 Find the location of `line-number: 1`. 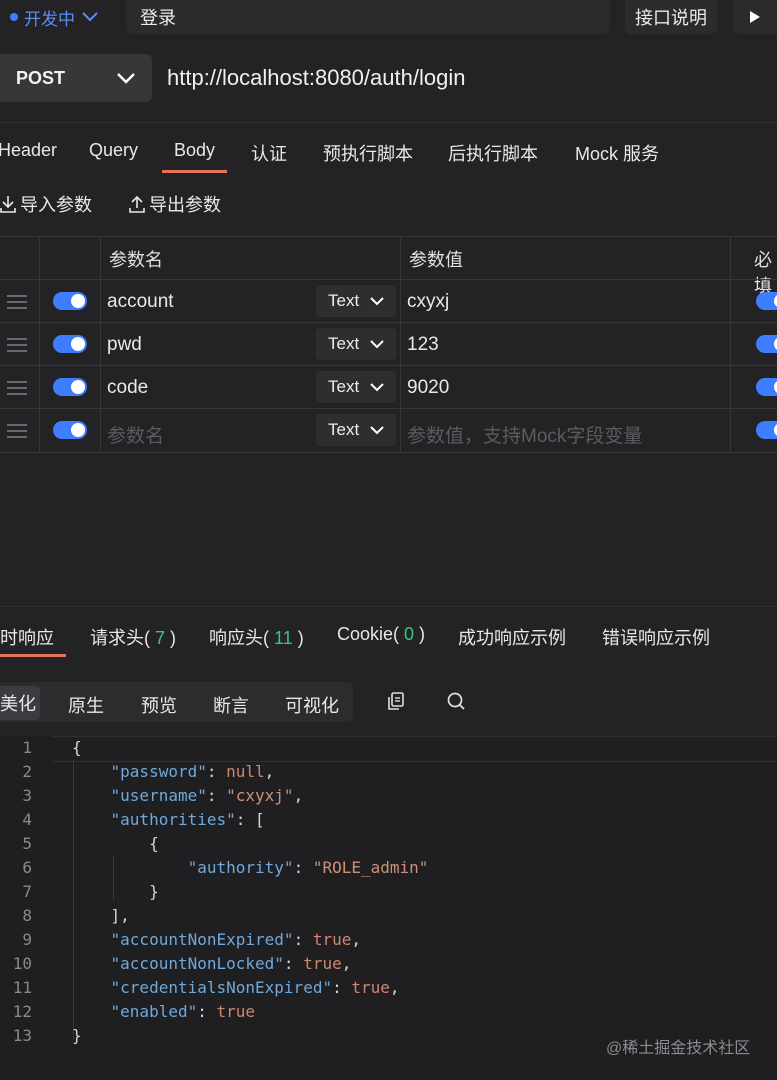

line-number: 1 is located at coordinates (27, 747).